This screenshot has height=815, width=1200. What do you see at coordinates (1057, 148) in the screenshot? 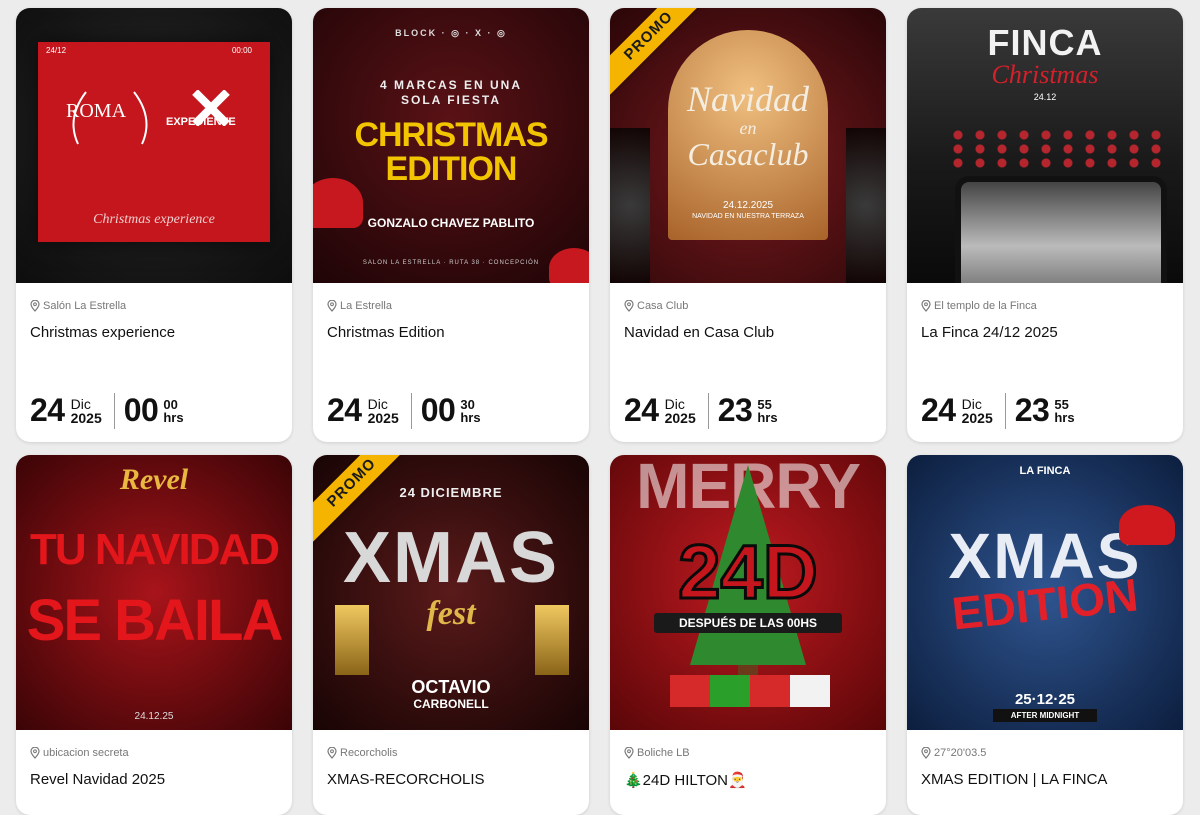
I see `bokeh-lights` at bounding box center [1057, 148].